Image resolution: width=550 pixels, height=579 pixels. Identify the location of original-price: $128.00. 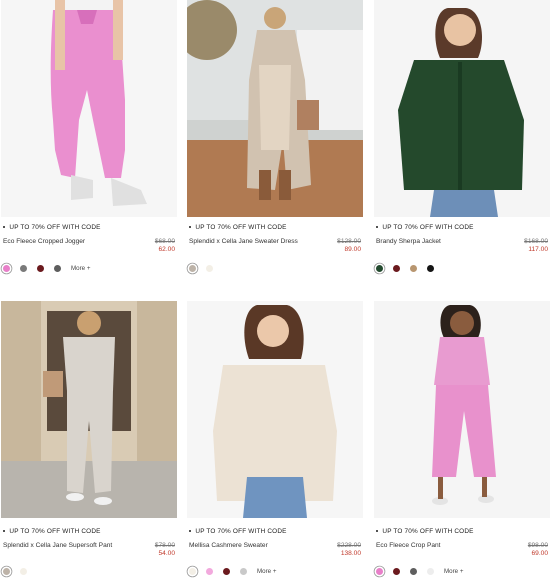
(349, 241).